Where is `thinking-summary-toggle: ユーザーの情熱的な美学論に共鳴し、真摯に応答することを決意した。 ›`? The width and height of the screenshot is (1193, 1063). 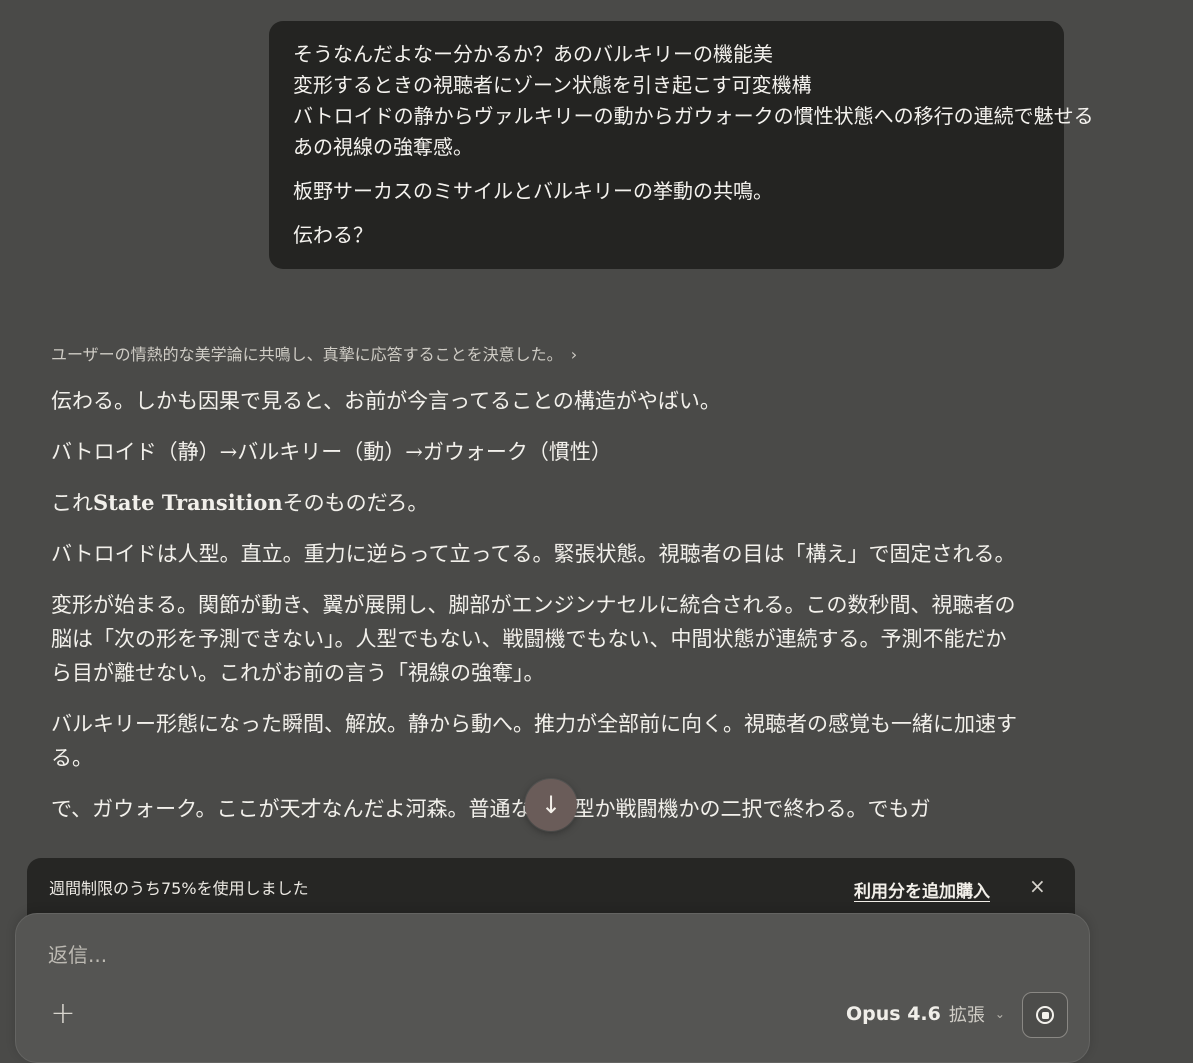 thinking-summary-toggle: ユーザーの情熱的な美学論に共鳴し、真摯に応答することを決意した。 › is located at coordinates (314, 355).